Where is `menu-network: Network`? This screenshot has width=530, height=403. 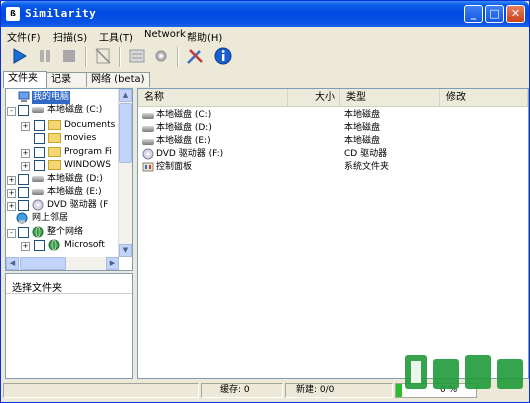
menu-network: Network is located at coordinates (165, 34).